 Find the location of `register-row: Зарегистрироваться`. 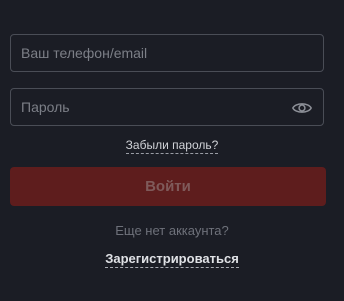

register-row: Зарегистрироваться is located at coordinates (172, 259).